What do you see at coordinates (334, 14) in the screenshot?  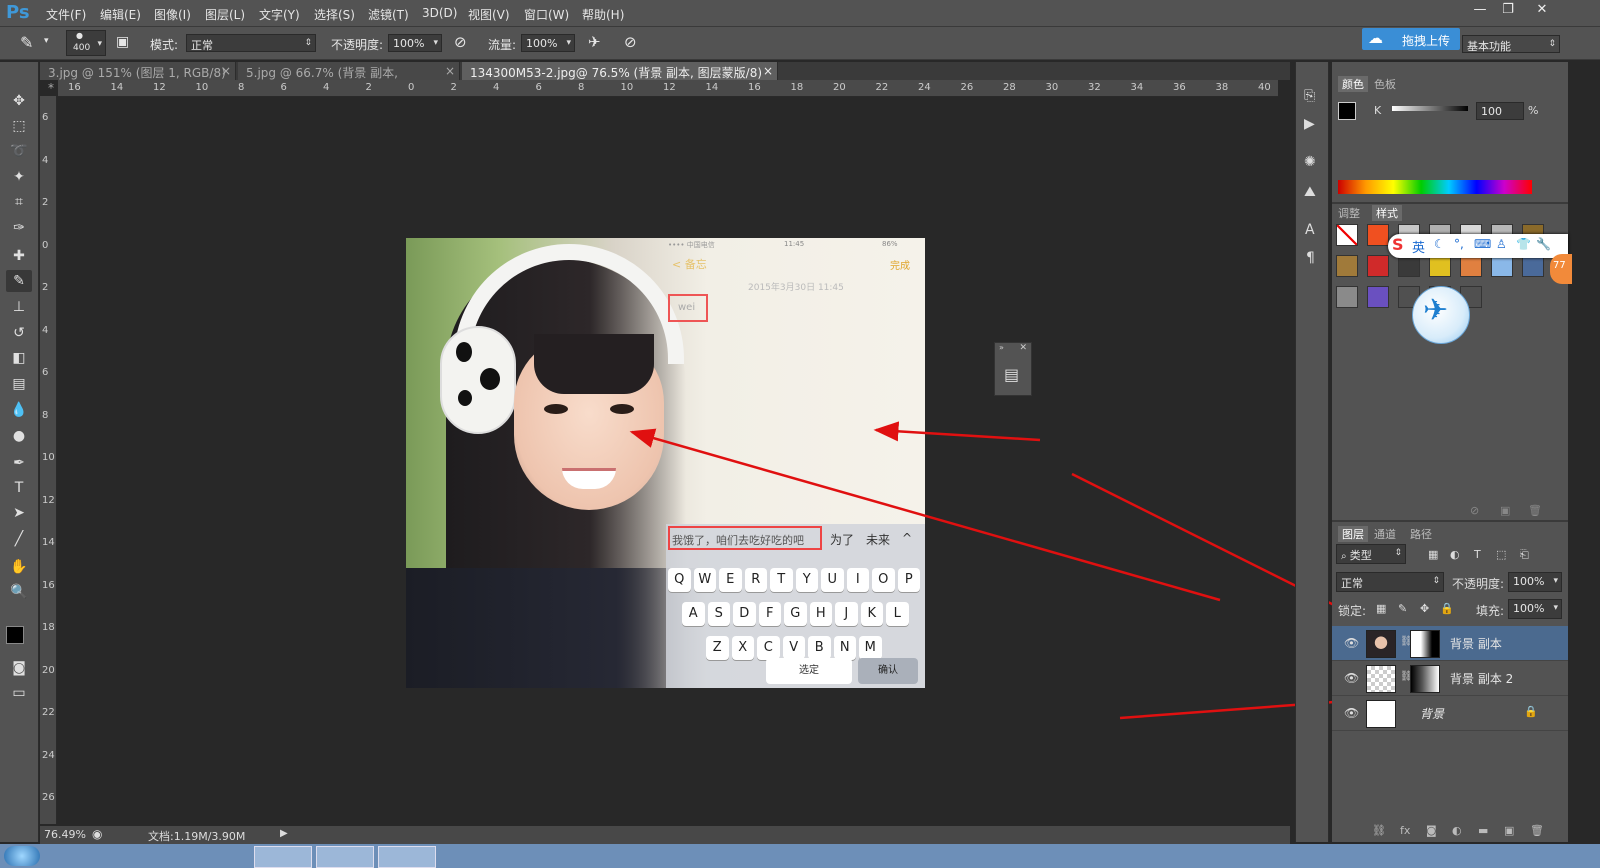 I see `menu-select: 选择(S)` at bounding box center [334, 14].